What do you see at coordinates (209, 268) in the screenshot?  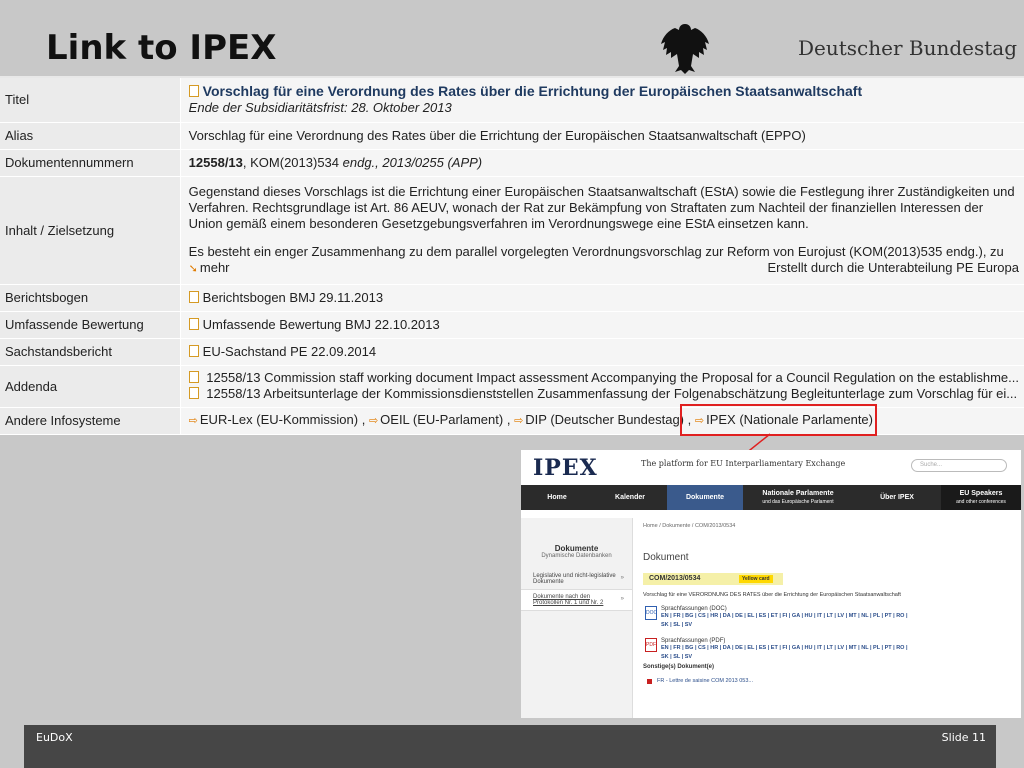 I see `more-link: ➘ mehr` at bounding box center [209, 268].